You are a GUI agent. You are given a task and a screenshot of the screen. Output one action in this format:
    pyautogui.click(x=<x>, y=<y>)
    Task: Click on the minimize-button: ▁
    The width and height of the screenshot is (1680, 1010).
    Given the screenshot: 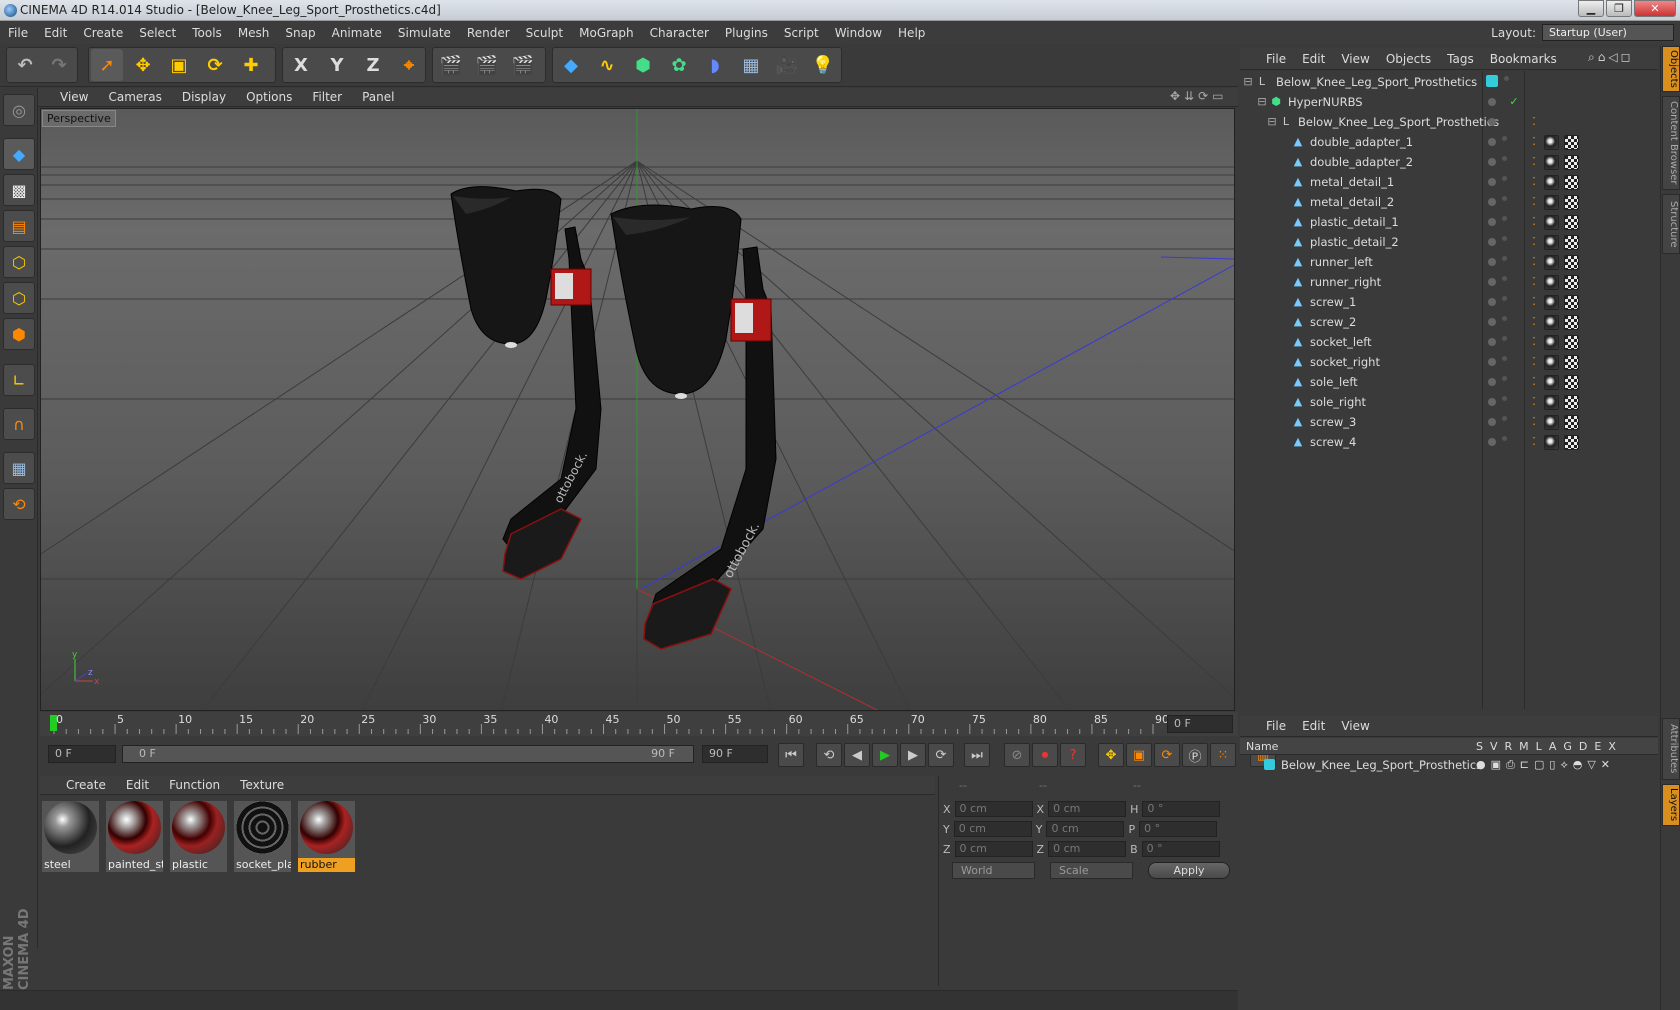 What is the action you would take?
    pyautogui.click(x=1591, y=8)
    